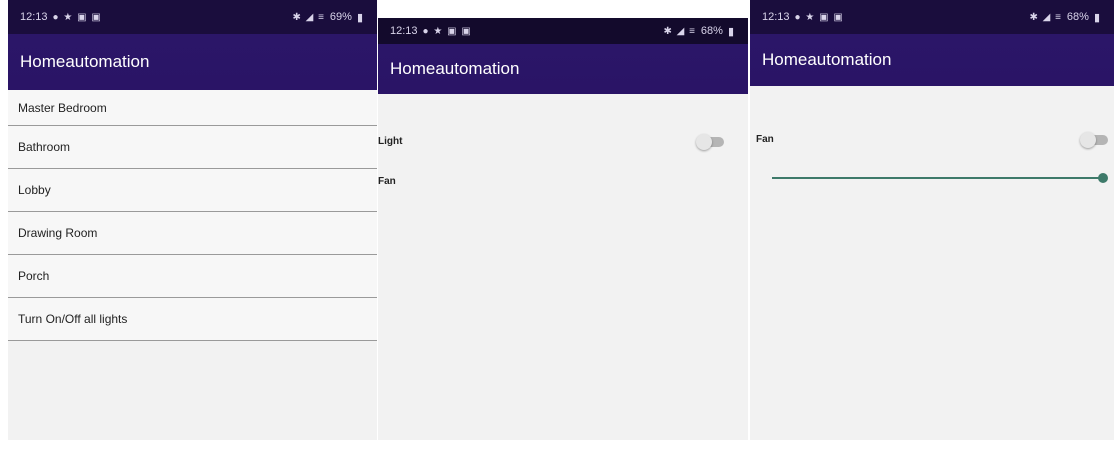 The width and height of the screenshot is (1114, 449). I want to click on status-bar: 12:13 ● ★ ▣ ▣ ✱ ◢ ≡ 69% ▮, so click(192, 17).